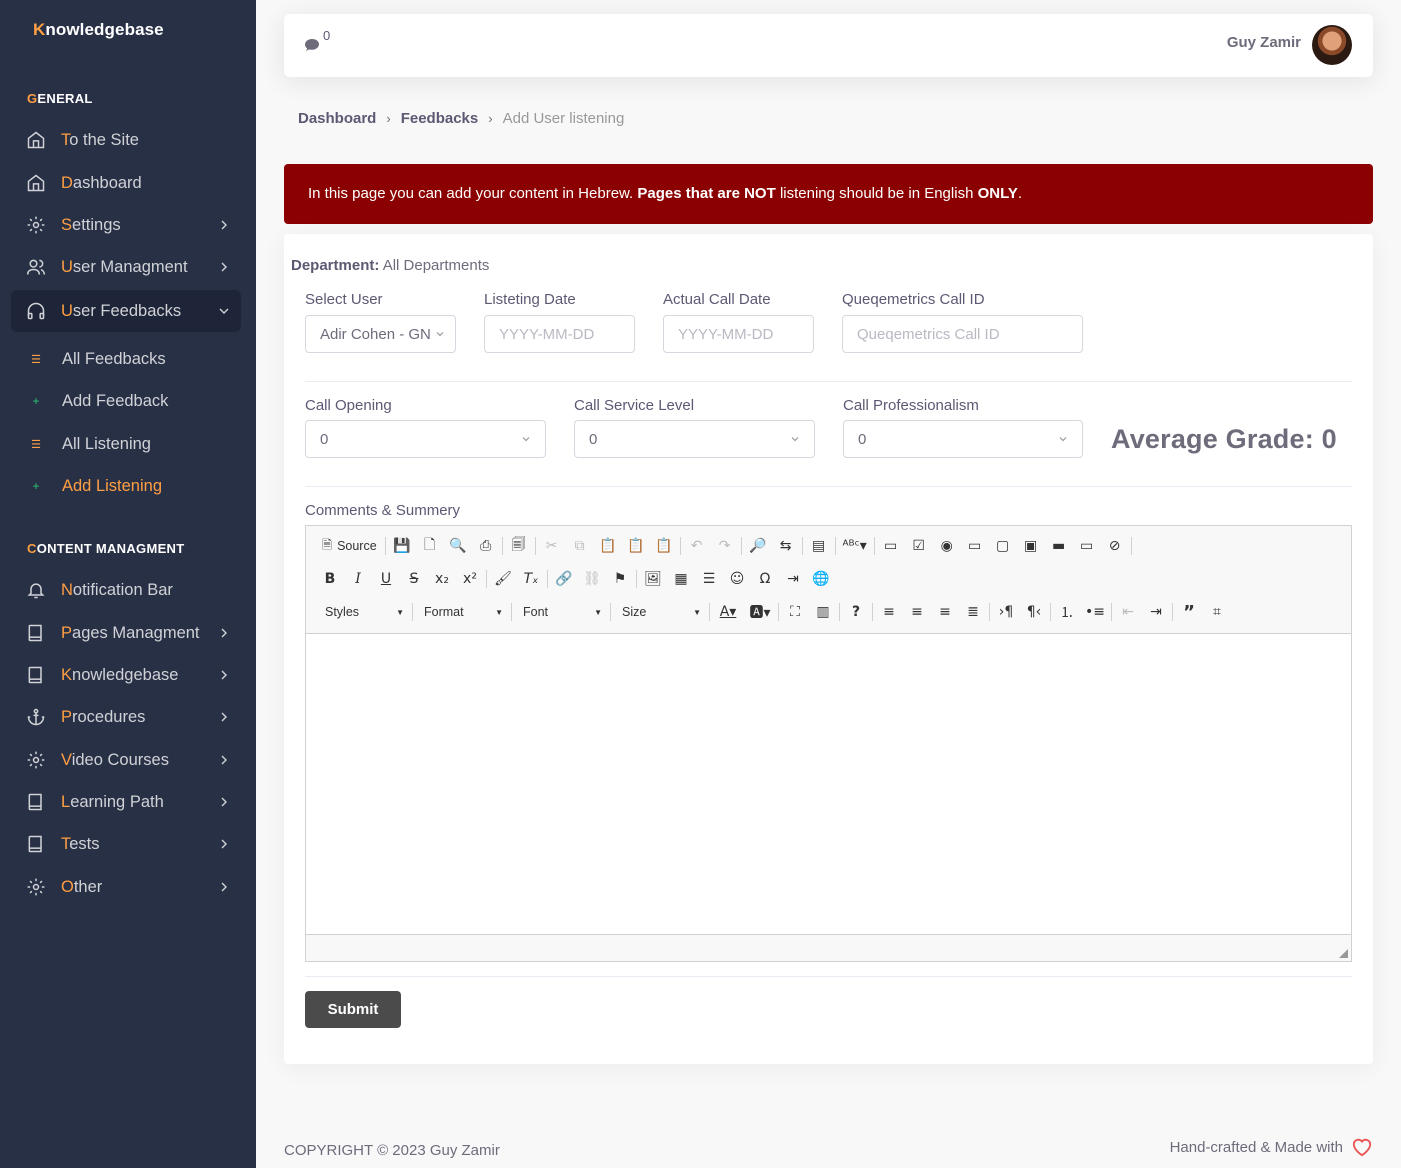 The height and width of the screenshot is (1168, 1401). What do you see at coordinates (503, 579) in the screenshot?
I see `copy-format-icon: 🖌` at bounding box center [503, 579].